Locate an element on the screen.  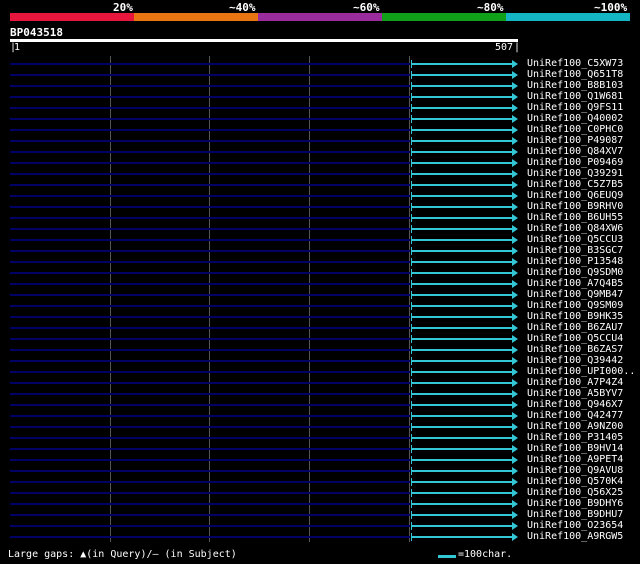
hit-label: UniRef100_B9DHY6 is located at coordinates (575, 503).